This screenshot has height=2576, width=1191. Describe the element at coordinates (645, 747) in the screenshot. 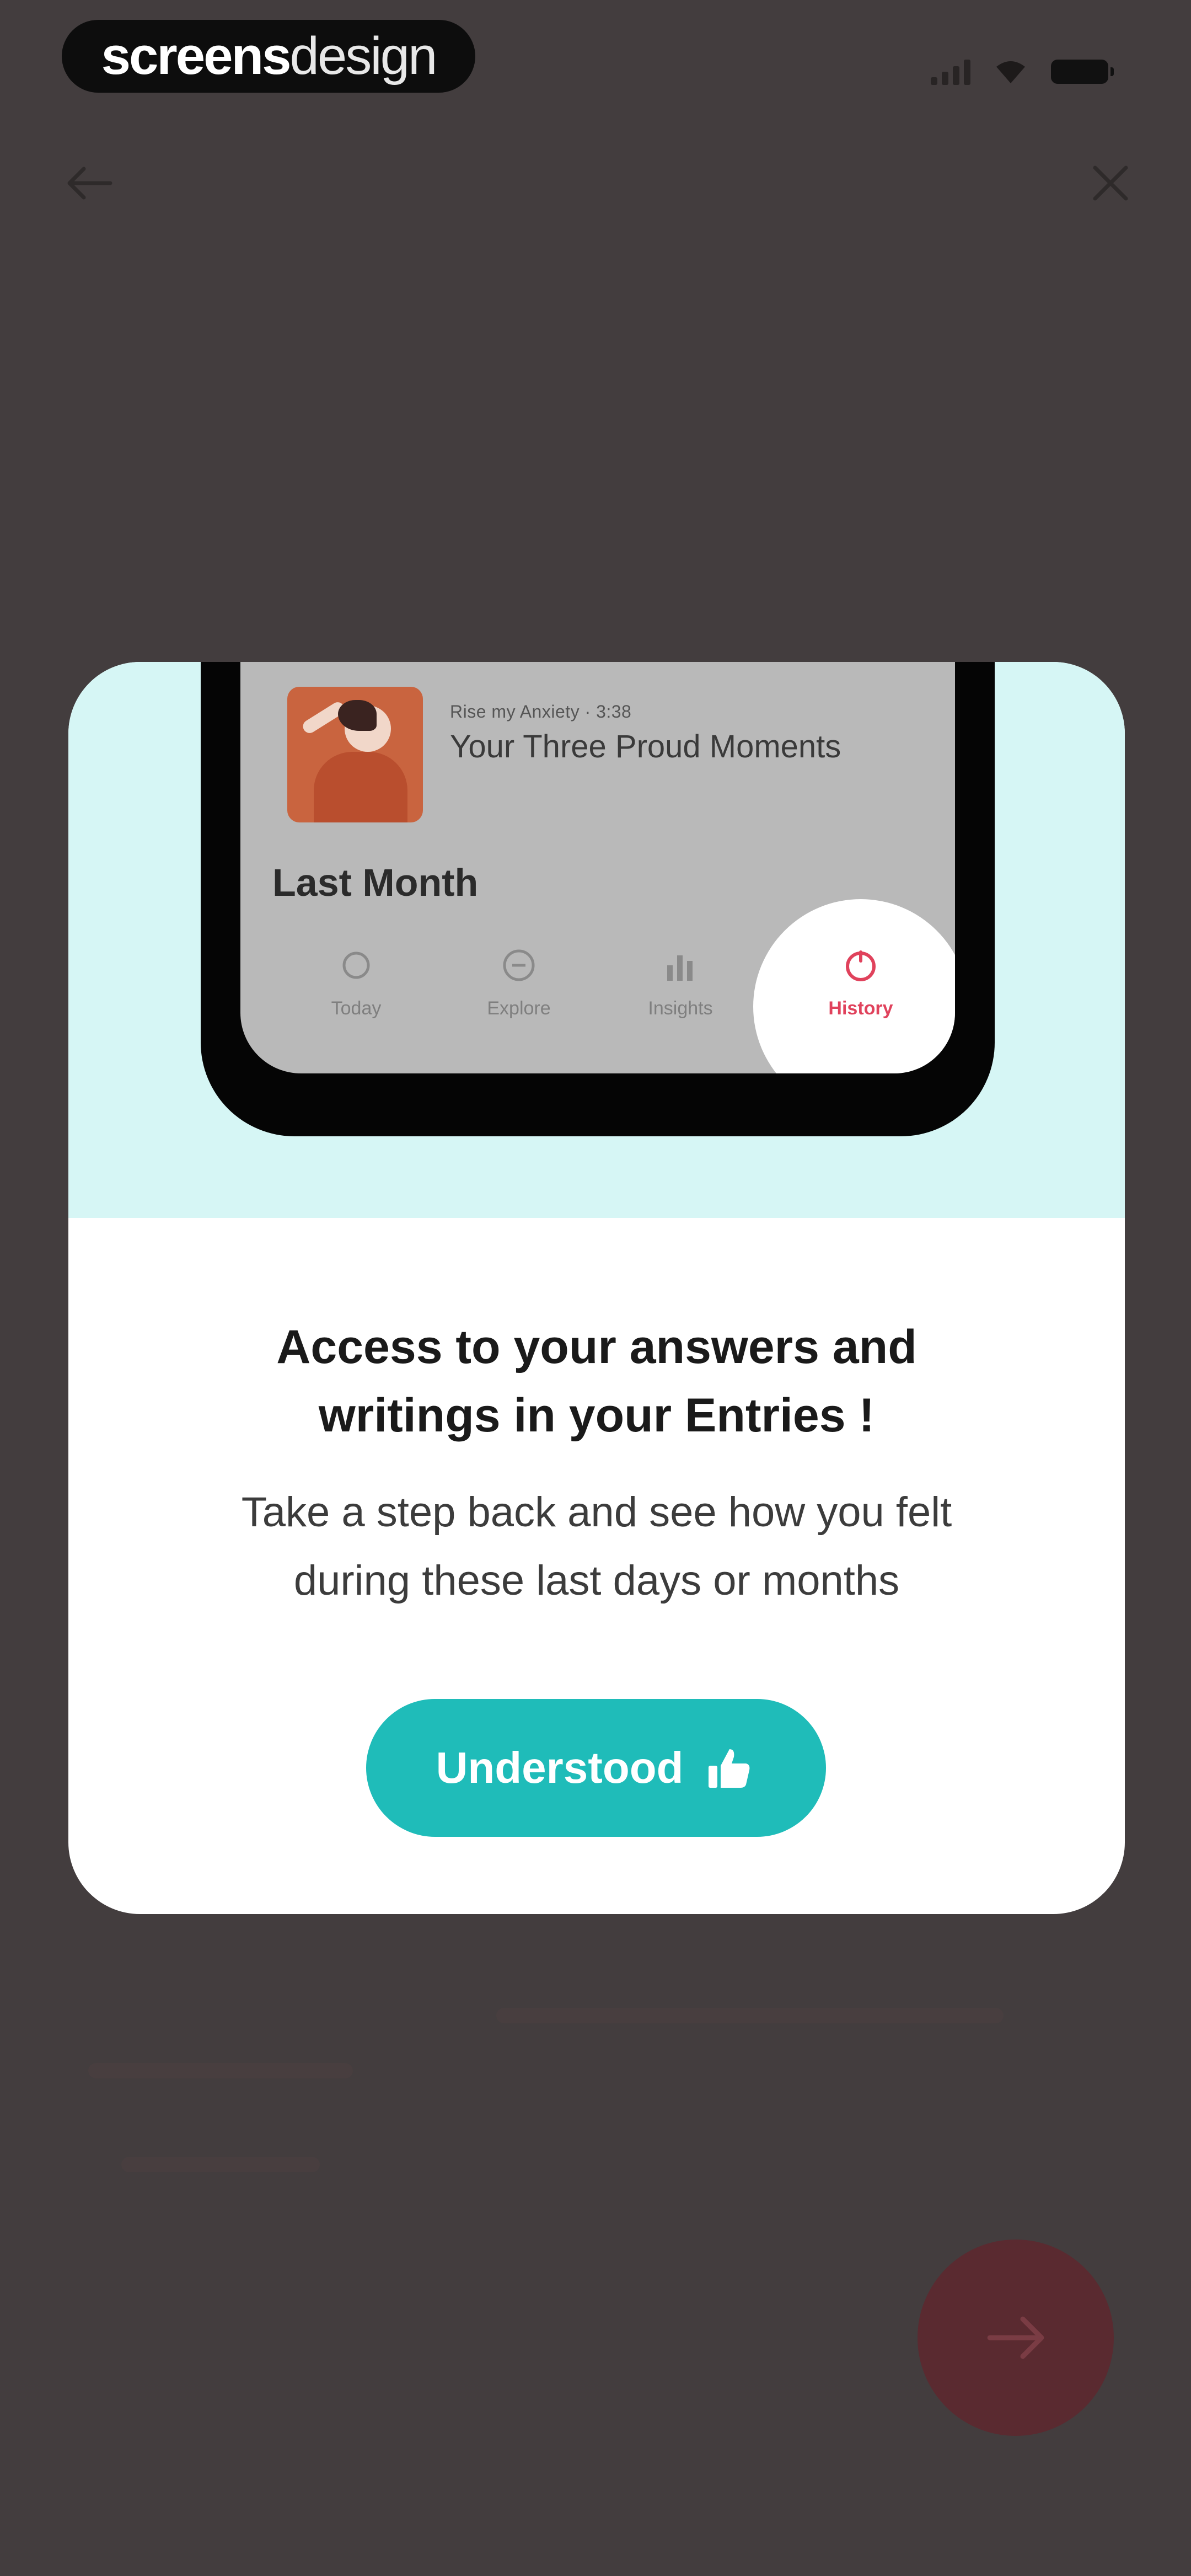

I see `episode-title: Your Three Proud Moments` at that location.